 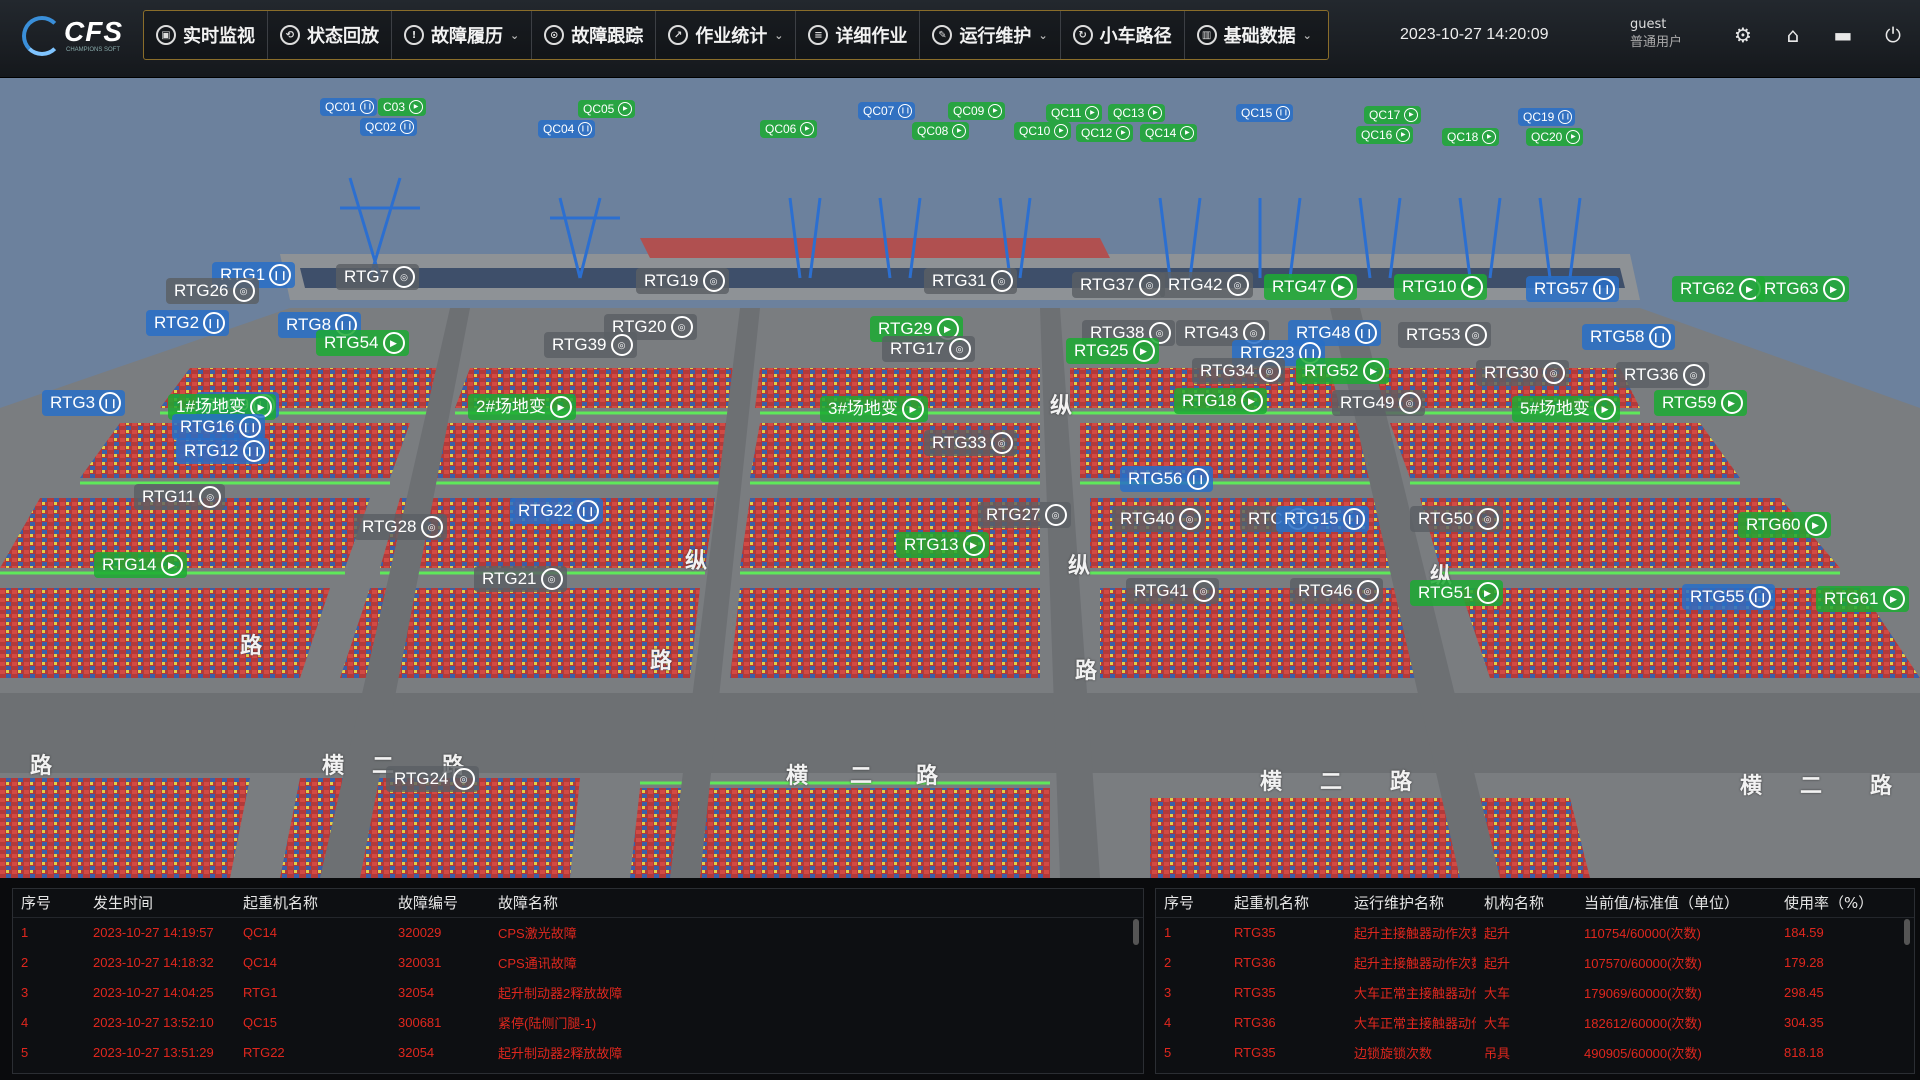 What do you see at coordinates (49, 903) in the screenshot?
I see `fault-table-column-header: 序号` at bounding box center [49, 903].